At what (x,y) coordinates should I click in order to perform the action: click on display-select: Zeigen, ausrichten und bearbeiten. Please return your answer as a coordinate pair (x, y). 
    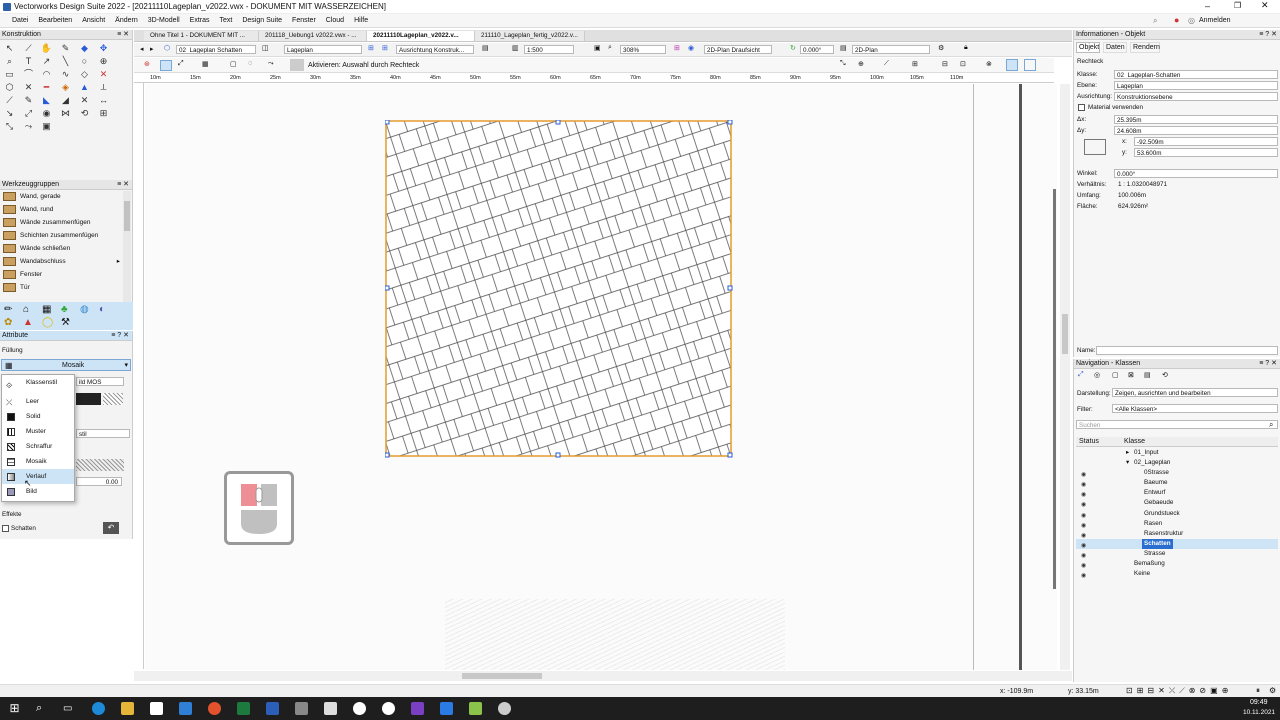
    Looking at the image, I should click on (1195, 392).